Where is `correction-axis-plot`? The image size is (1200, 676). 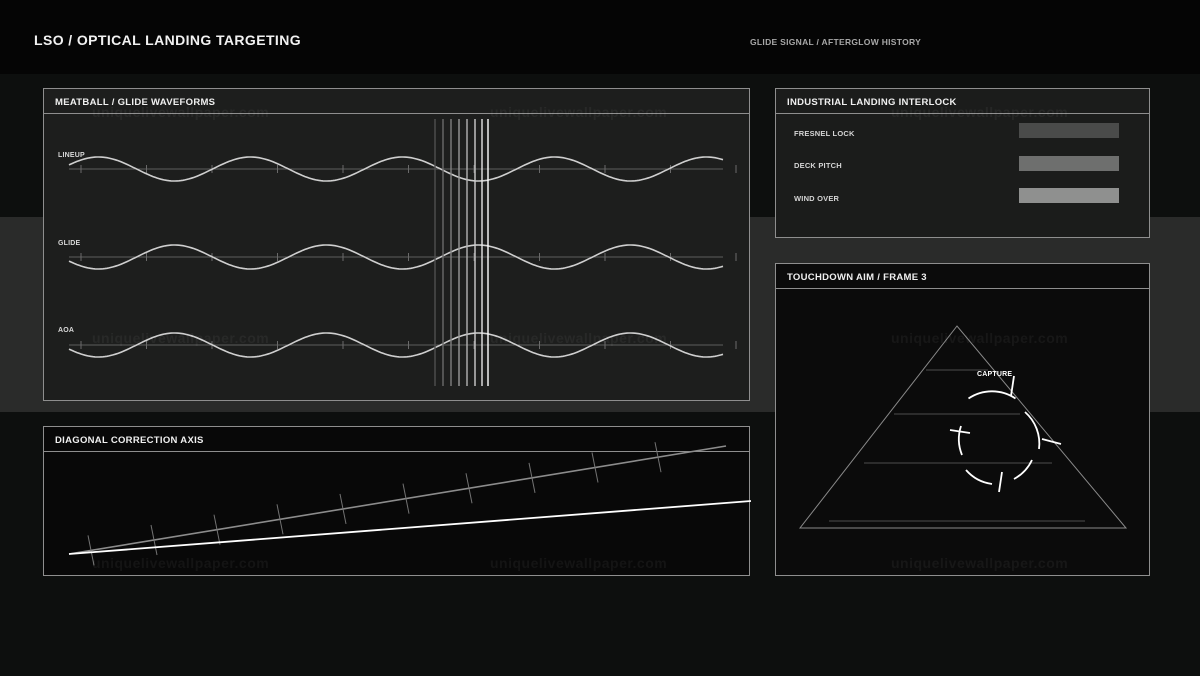 correction-axis-plot is located at coordinates (409, 504).